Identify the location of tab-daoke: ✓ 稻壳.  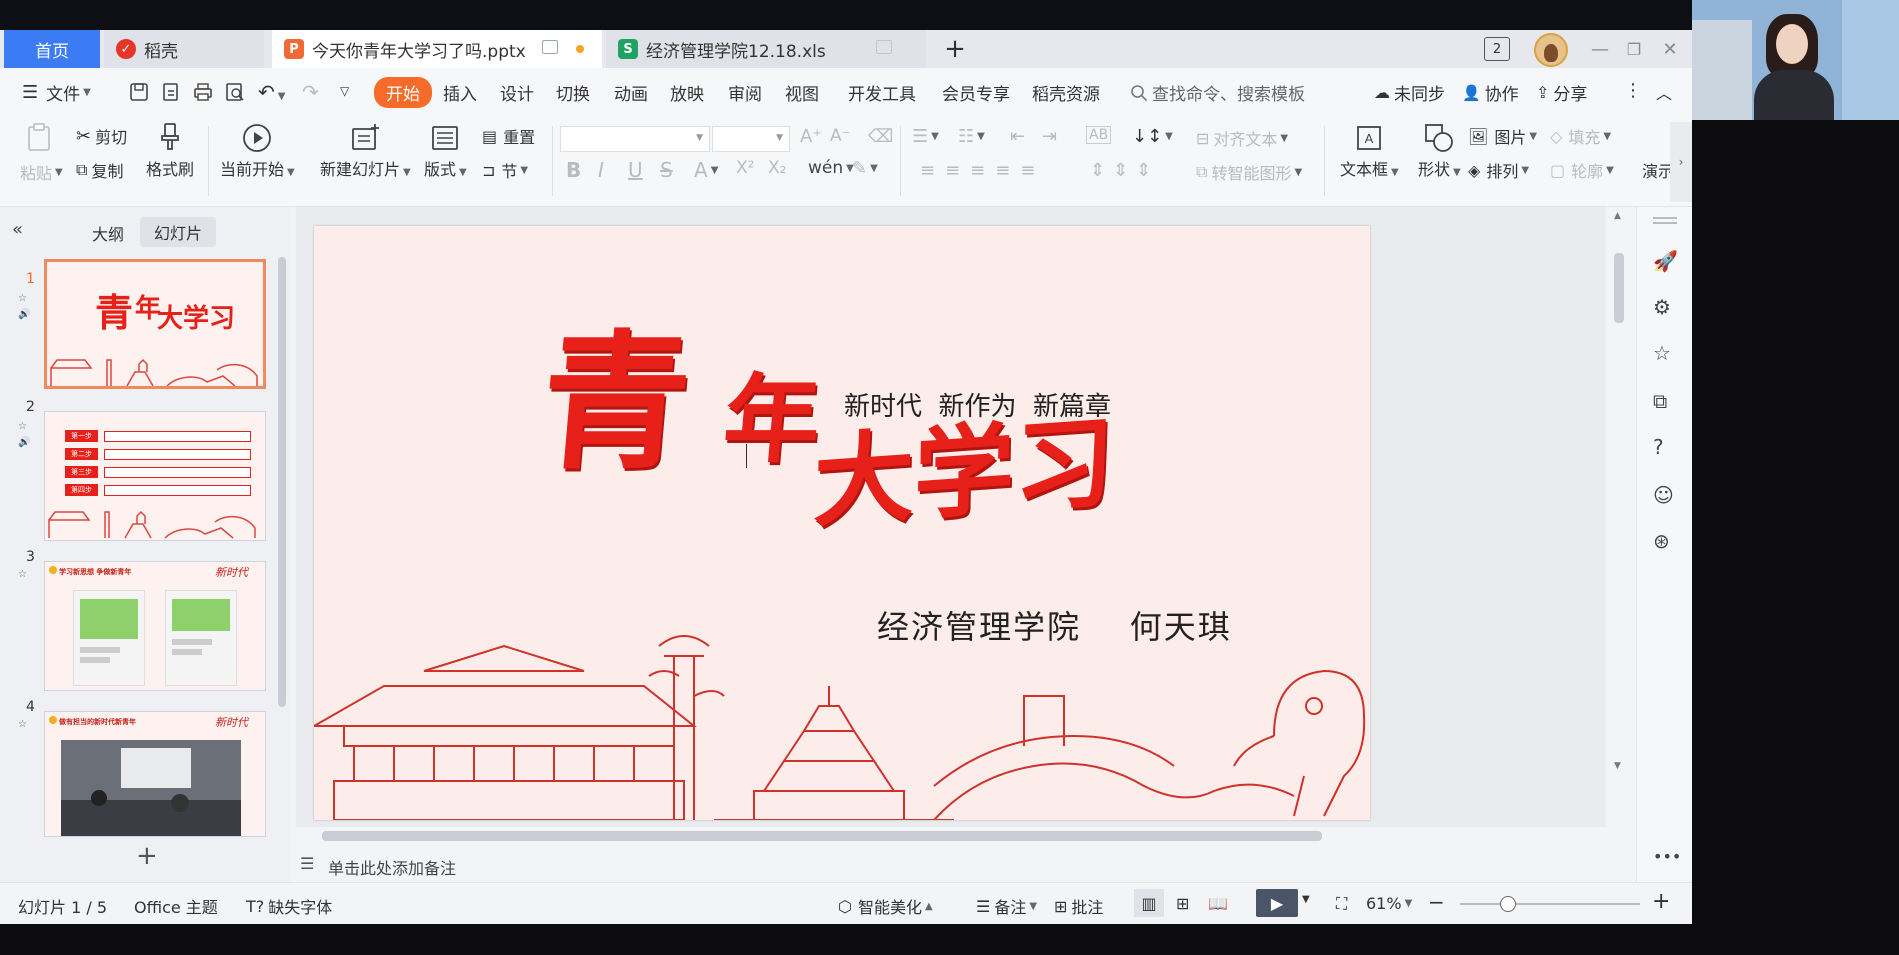
(184, 49).